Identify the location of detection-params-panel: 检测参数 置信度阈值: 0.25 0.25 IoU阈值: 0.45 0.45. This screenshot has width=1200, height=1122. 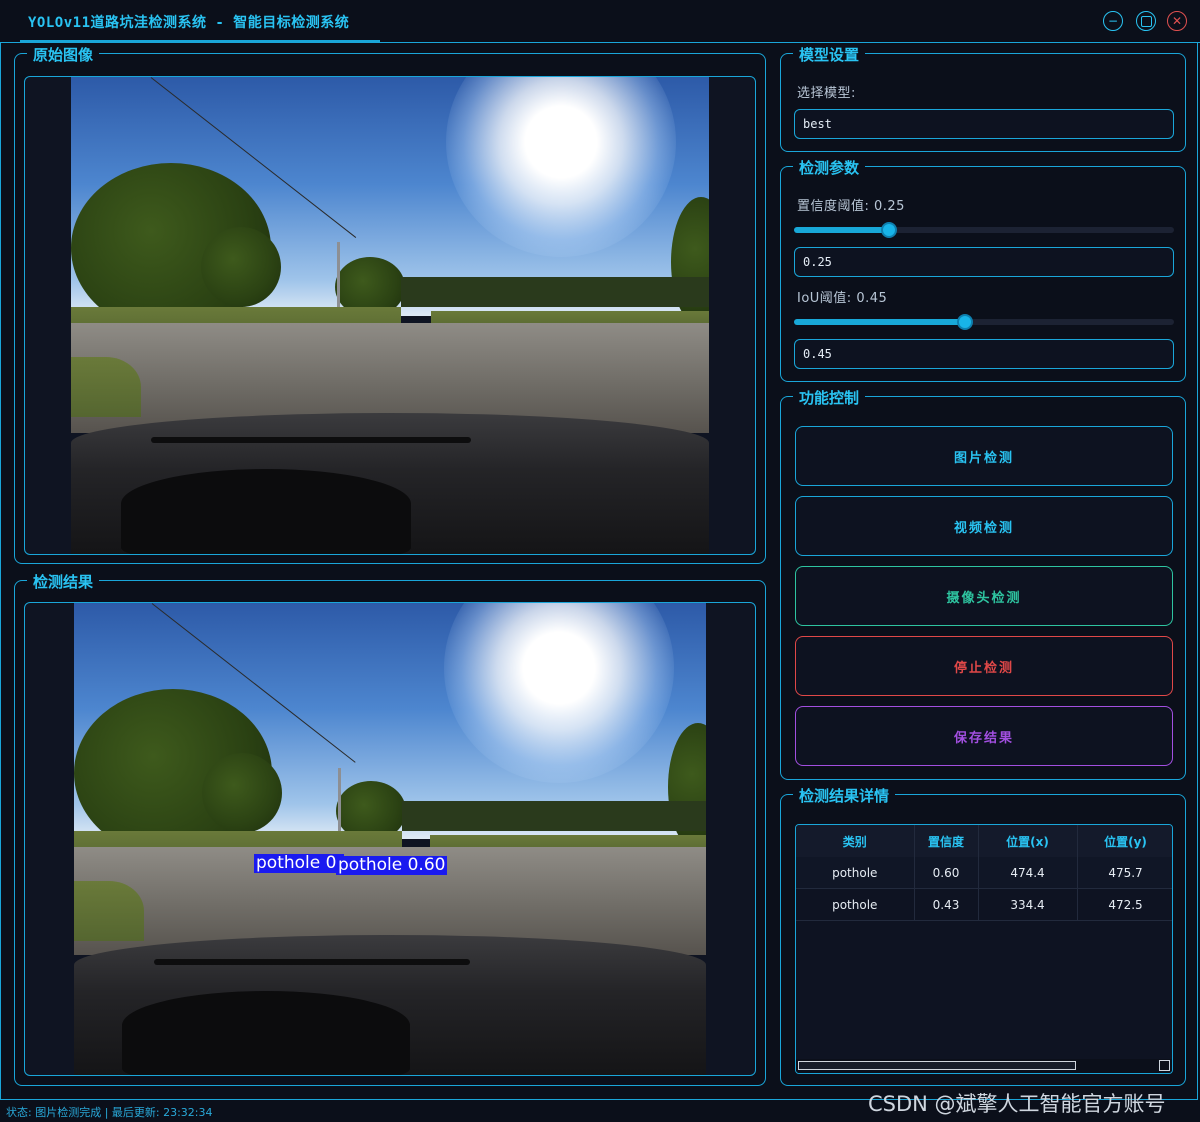
(983, 269).